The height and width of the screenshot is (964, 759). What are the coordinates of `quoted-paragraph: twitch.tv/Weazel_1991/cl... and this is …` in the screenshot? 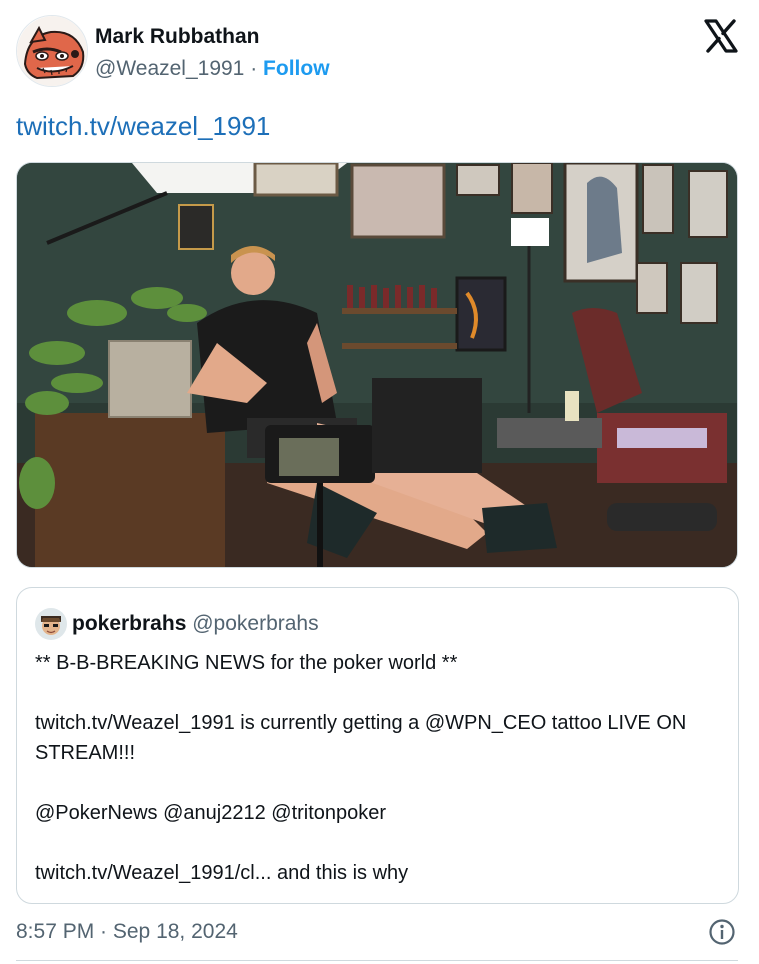 It's located at (222, 873).